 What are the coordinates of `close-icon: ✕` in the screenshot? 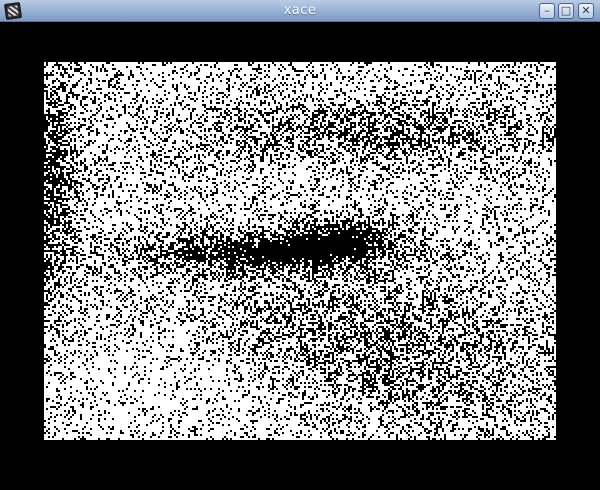 It's located at (586, 10).